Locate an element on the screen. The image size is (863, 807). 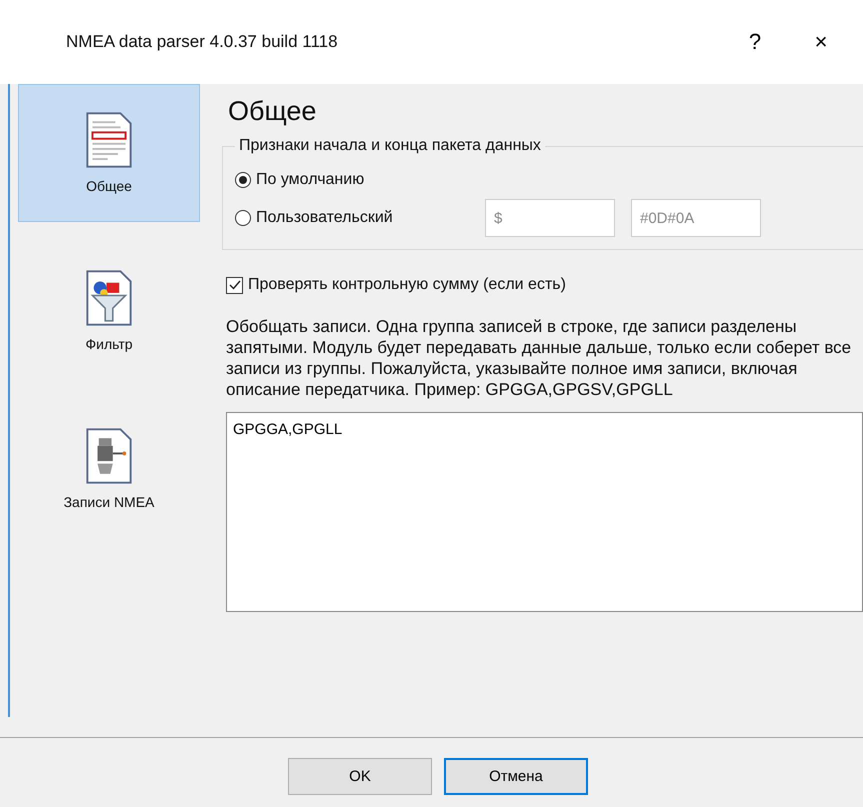
group-title: Признаки начала и конца пакета данных is located at coordinates (390, 146).